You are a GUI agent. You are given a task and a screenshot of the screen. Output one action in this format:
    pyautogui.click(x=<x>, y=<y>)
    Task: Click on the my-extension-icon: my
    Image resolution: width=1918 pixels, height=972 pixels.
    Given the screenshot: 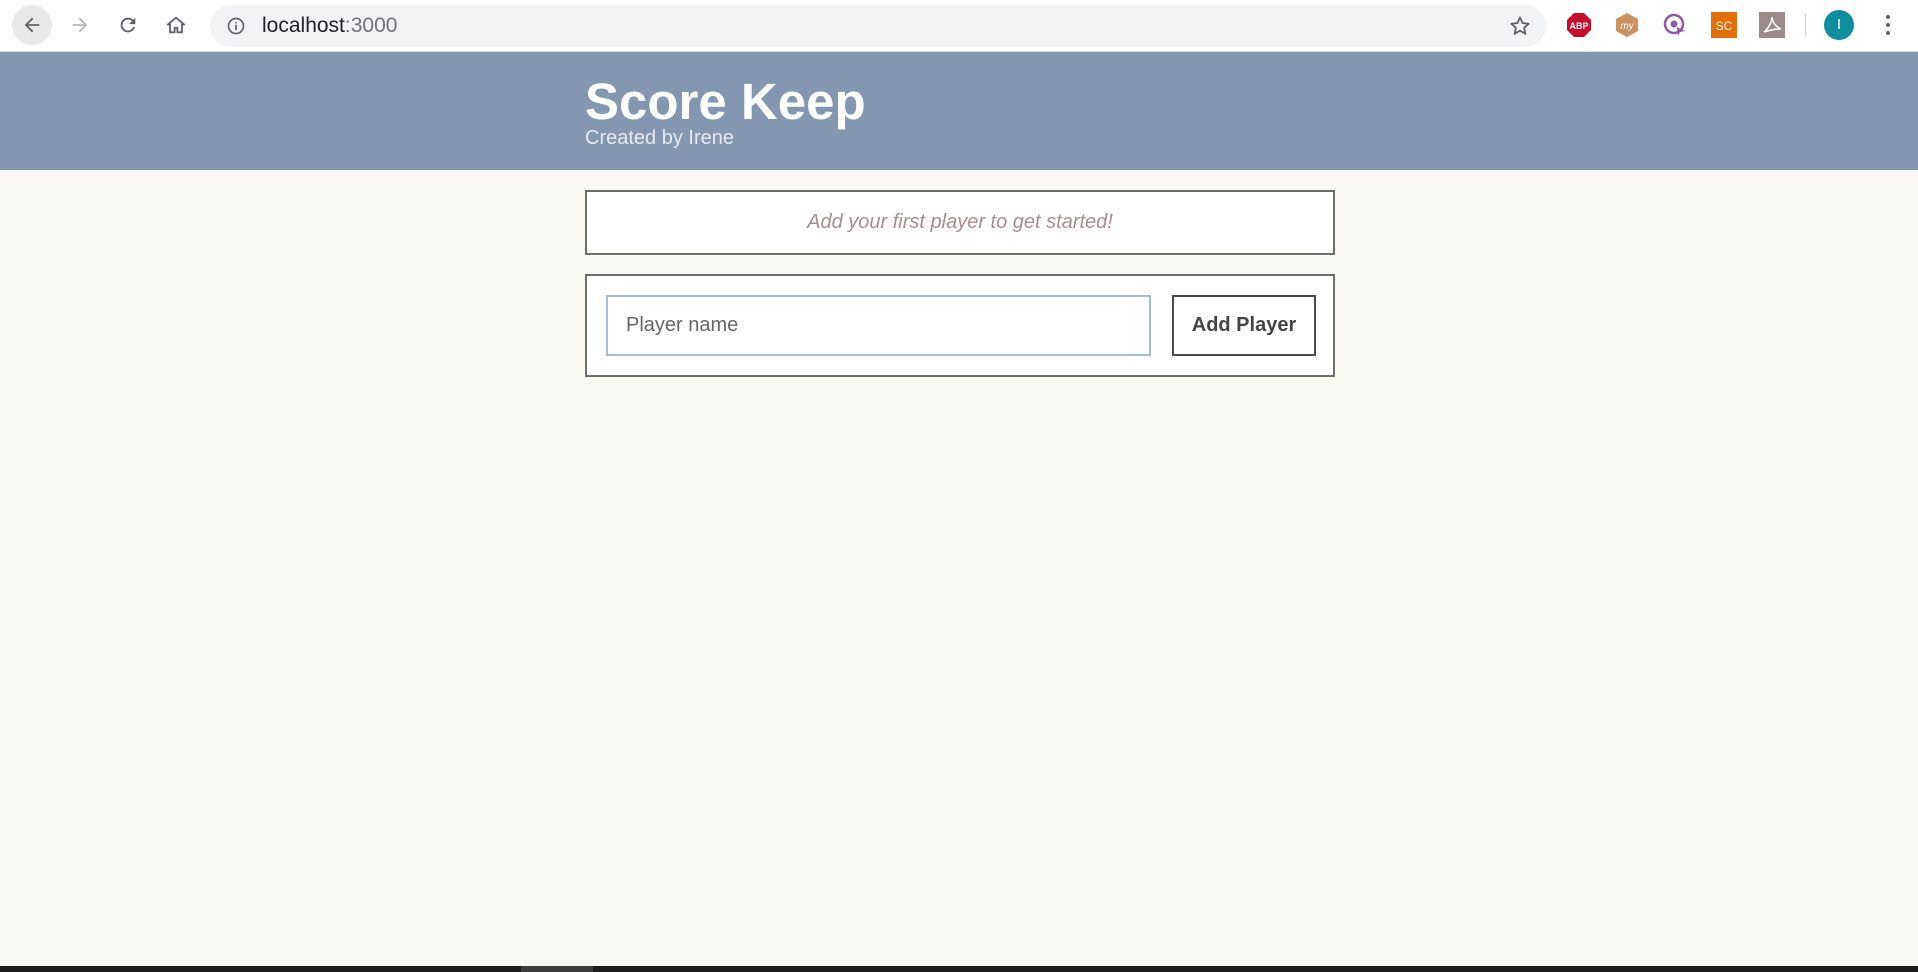 What is the action you would take?
    pyautogui.click(x=1627, y=25)
    